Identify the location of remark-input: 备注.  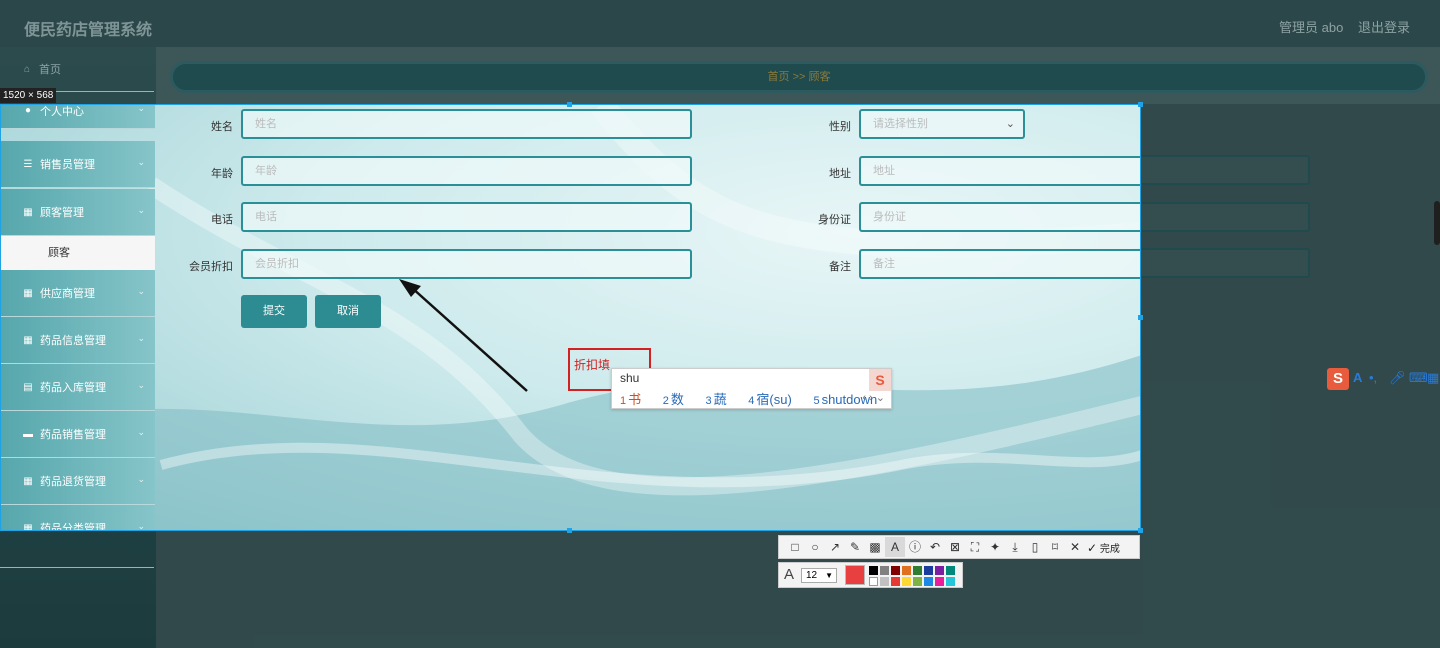
(999, 264).